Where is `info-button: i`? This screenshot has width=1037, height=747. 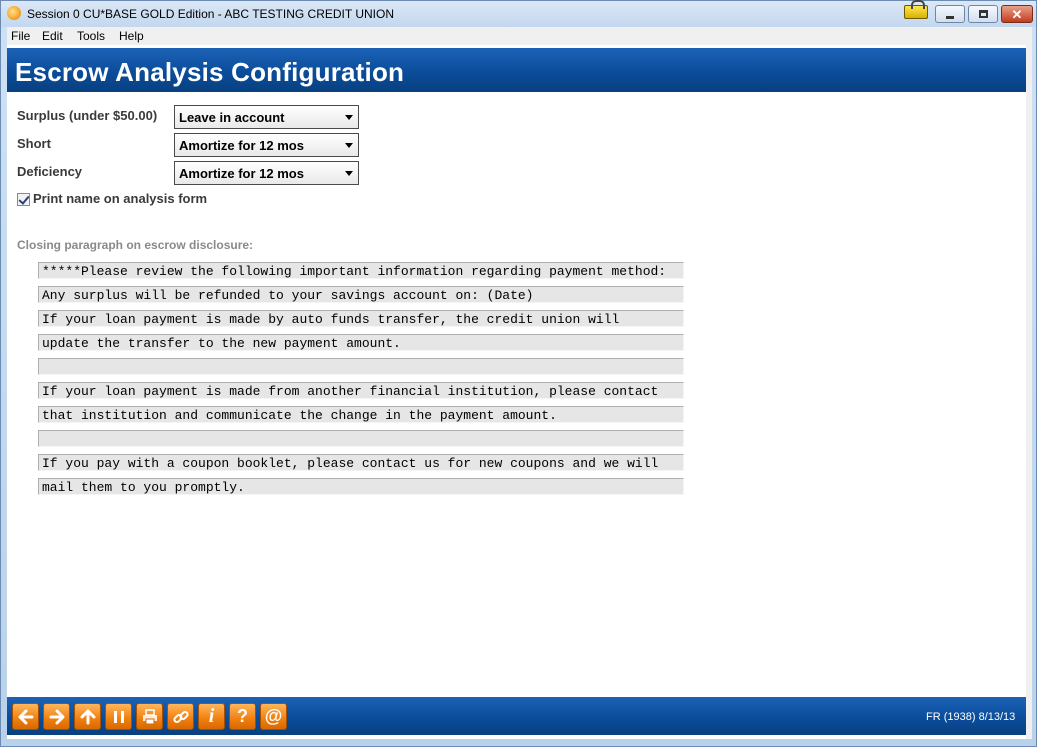 info-button: i is located at coordinates (211, 716).